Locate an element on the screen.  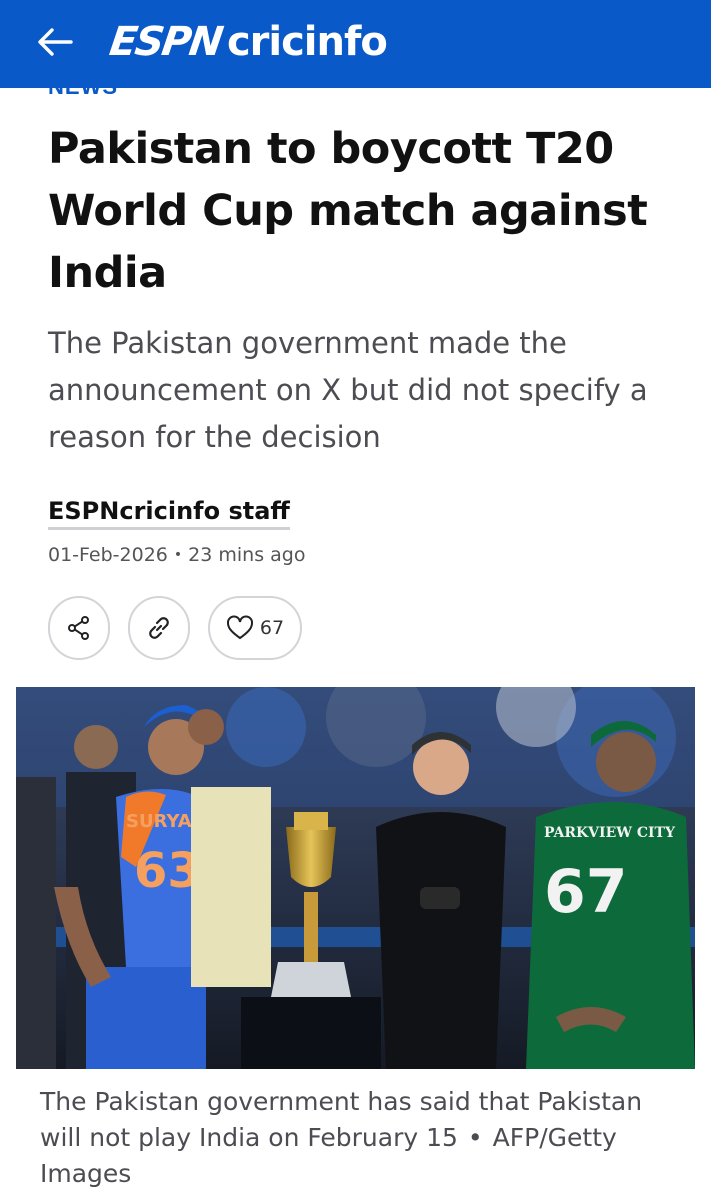
logo-cricinfo: cricinfo is located at coordinates (307, 42).